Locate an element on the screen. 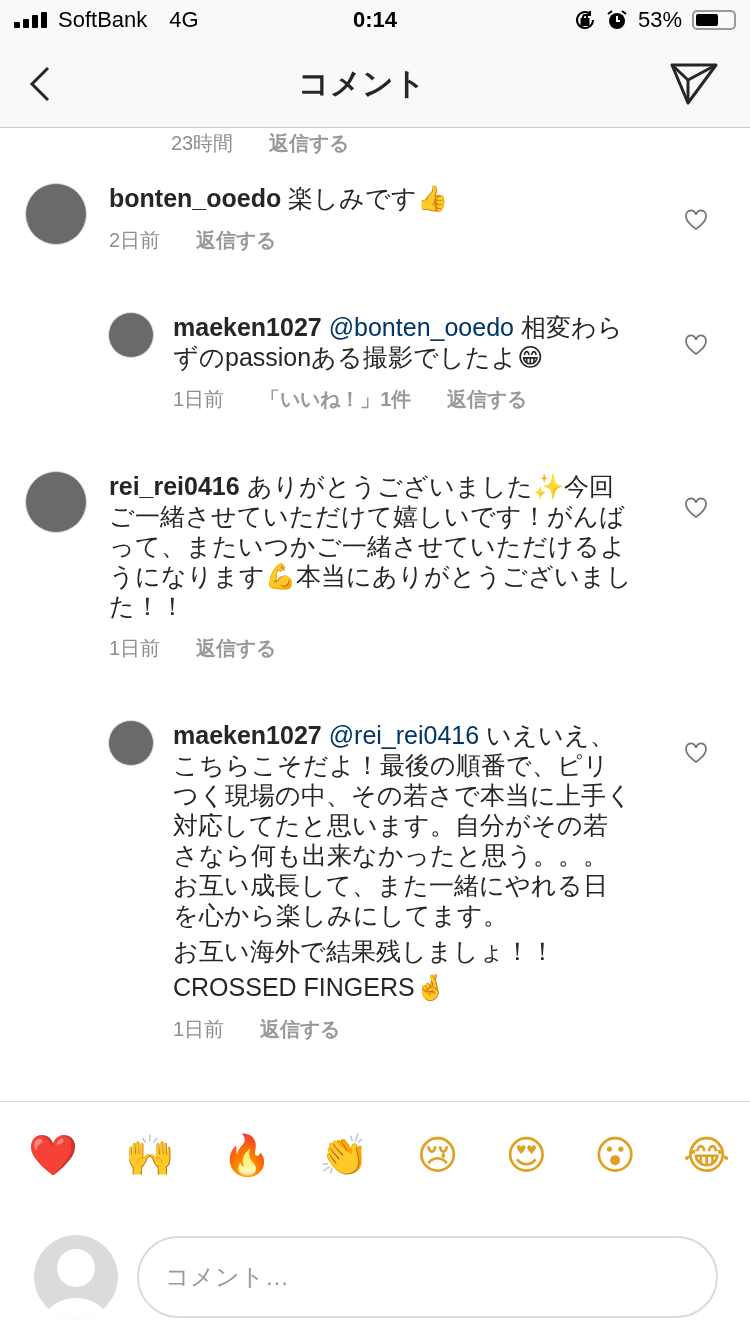 The width and height of the screenshot is (750, 1334). emoji-button: 😮 is located at coordinates (615, 1155).